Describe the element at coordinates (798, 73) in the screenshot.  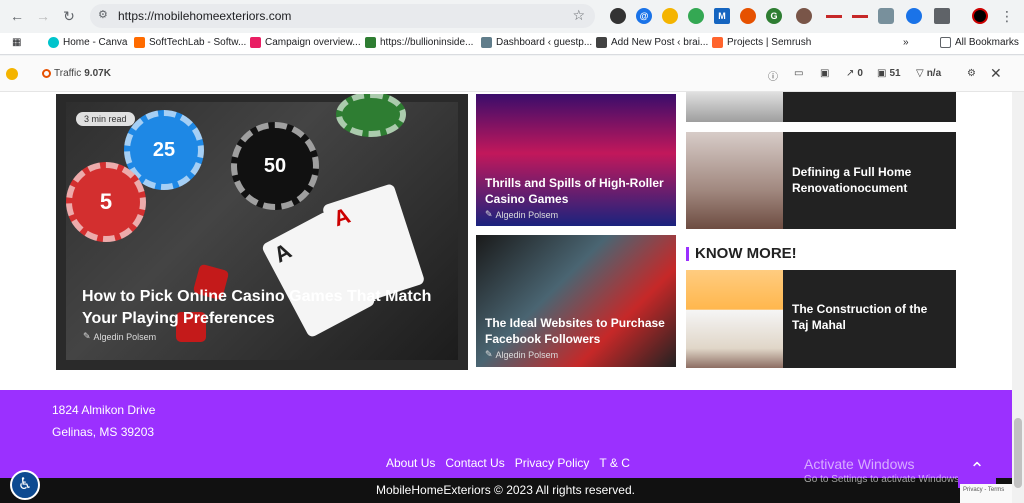
I see `chart-icon: ▭` at that location.